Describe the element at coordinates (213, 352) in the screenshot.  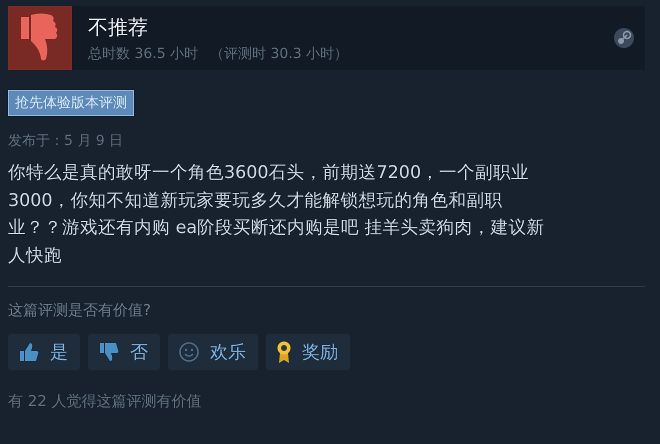
I see `smile-button: 欢乐` at that location.